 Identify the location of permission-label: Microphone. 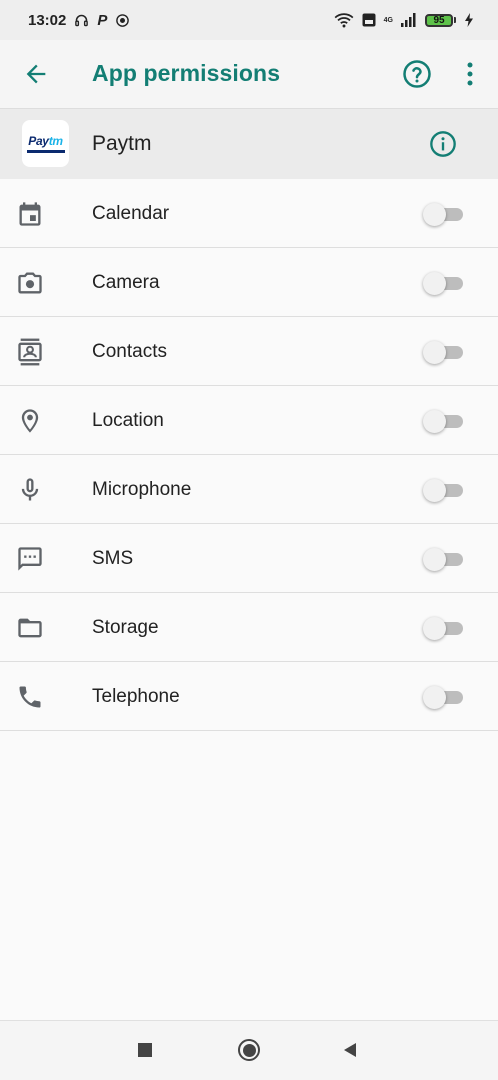
(142, 489).